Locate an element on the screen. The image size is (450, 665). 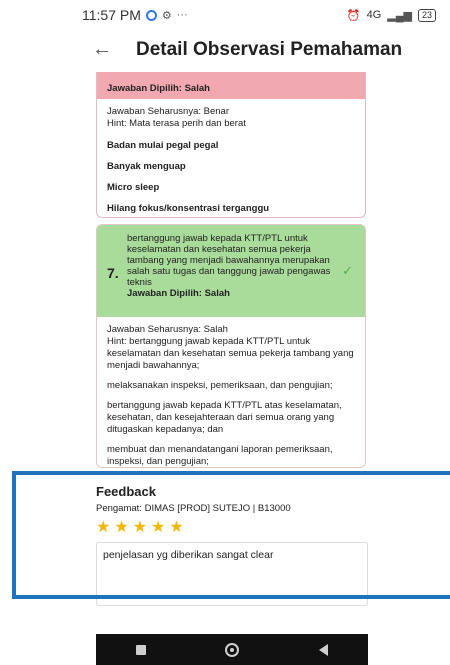
feedback-title: Feedback is located at coordinates (126, 491).